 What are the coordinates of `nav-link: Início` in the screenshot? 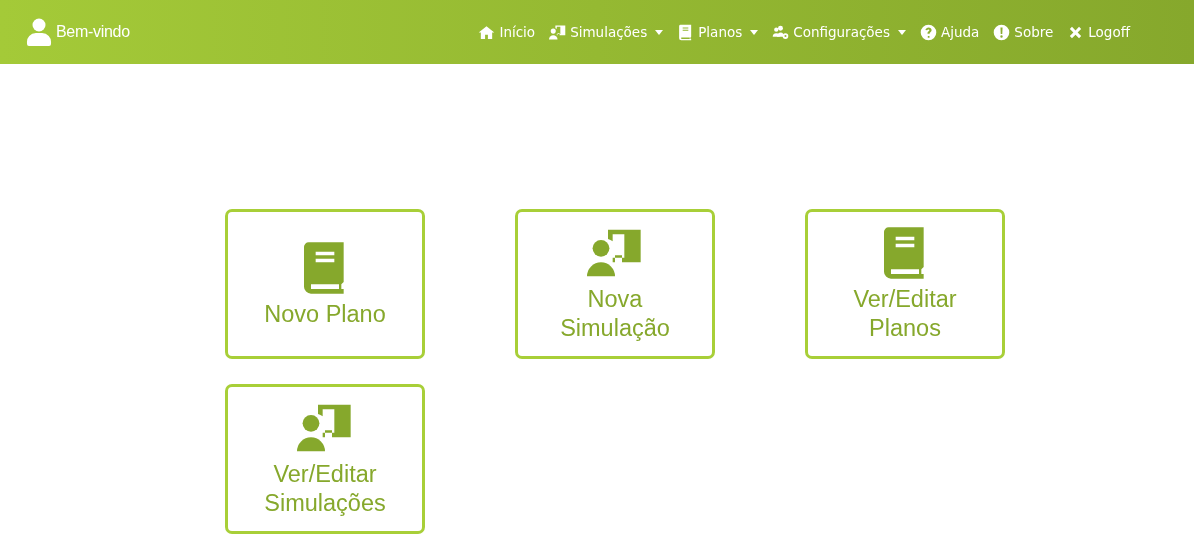 It's located at (507, 32).